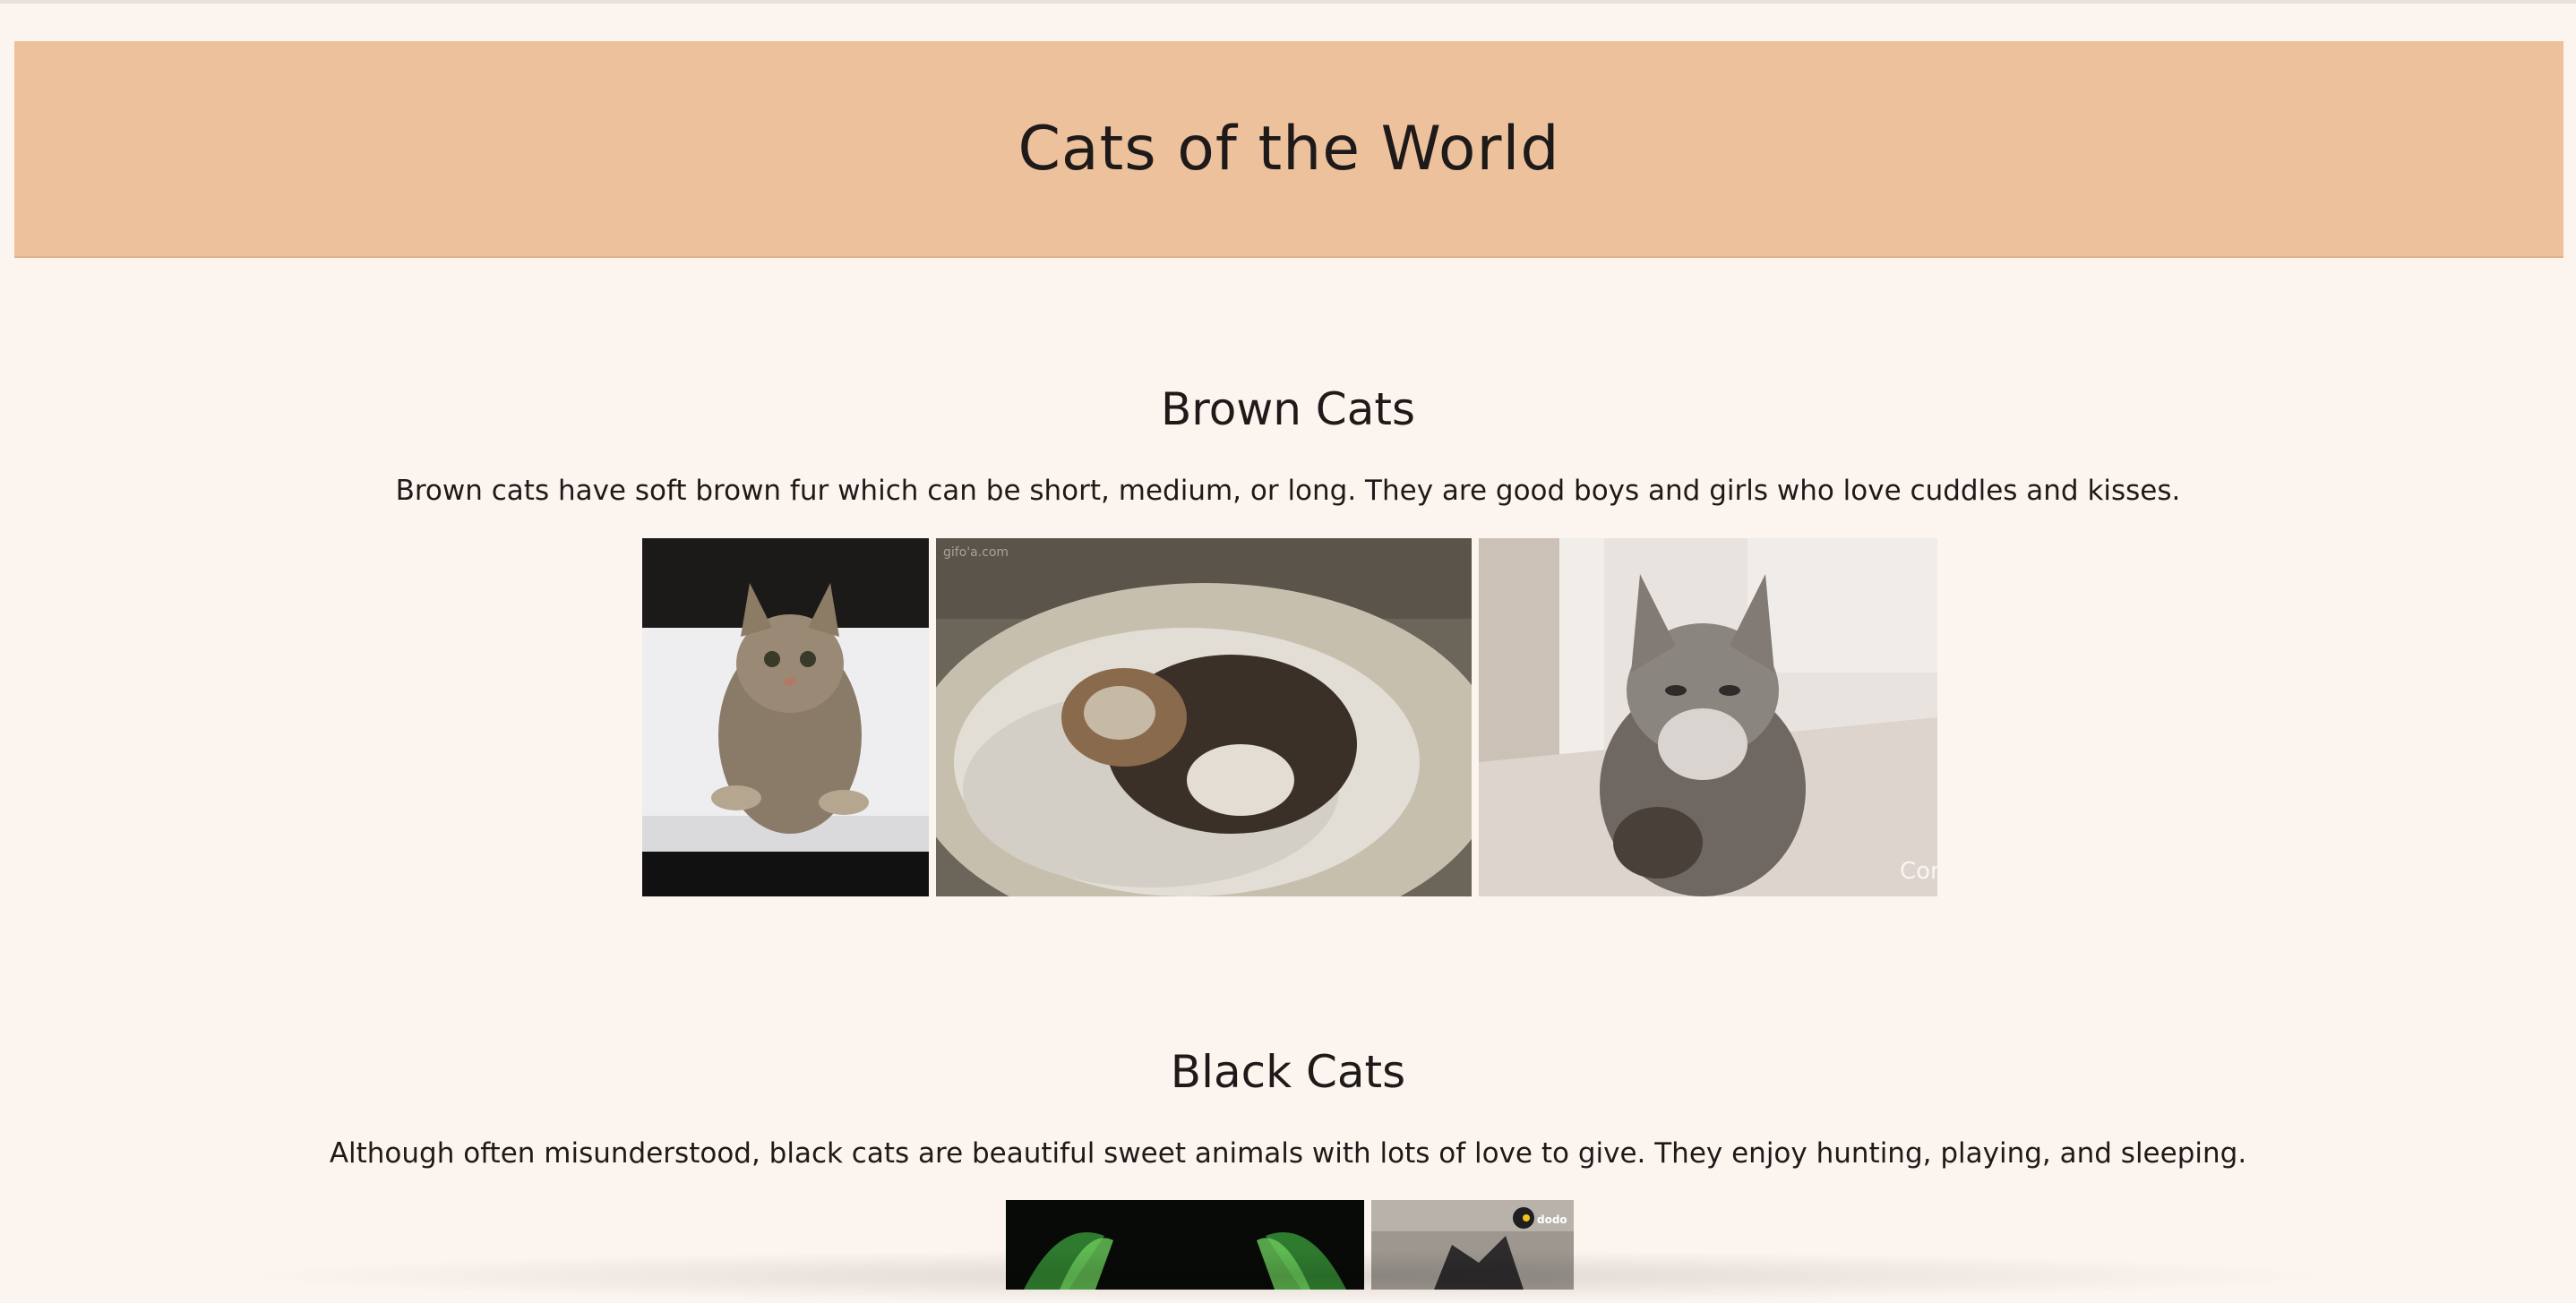  Describe the element at coordinates (1918, 871) in the screenshot. I see `photo-watermark: Com` at that location.